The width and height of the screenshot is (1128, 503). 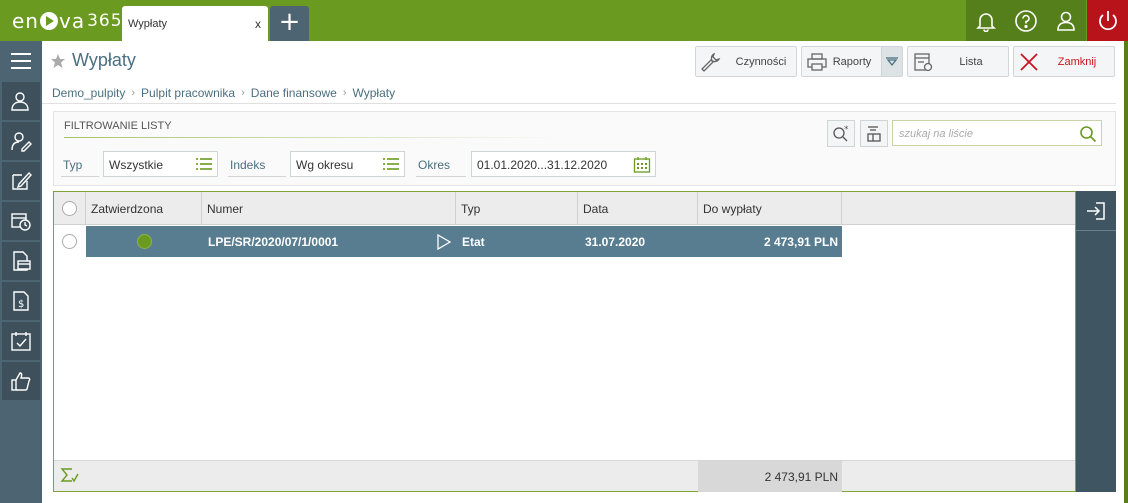 I want to click on close-button: Zamknij, so click(x=1064, y=61).